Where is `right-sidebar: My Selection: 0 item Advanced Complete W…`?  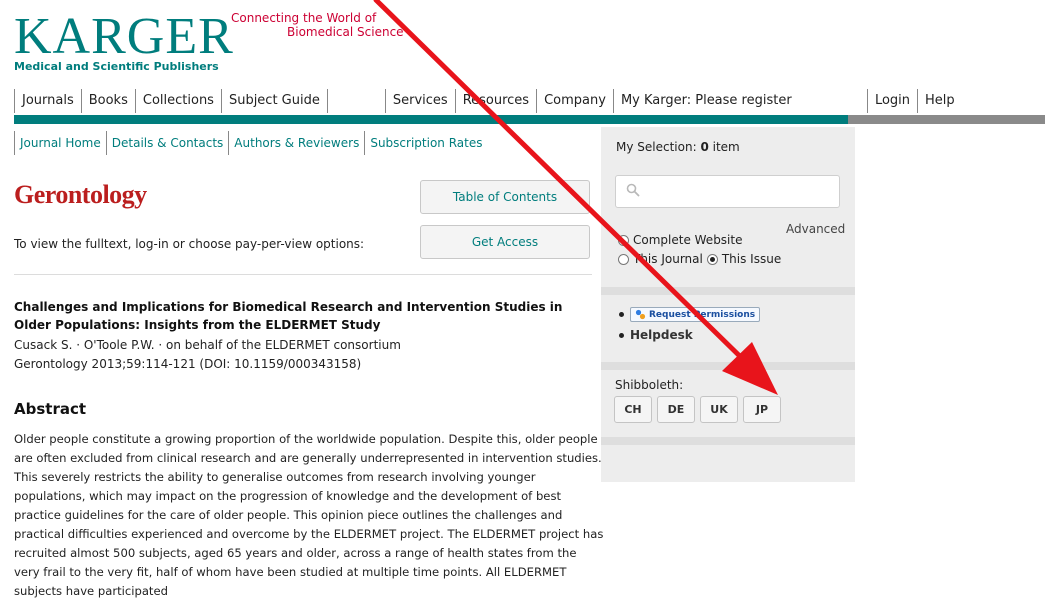
right-sidebar: My Selection: 0 item Advanced Complete W… is located at coordinates (728, 304).